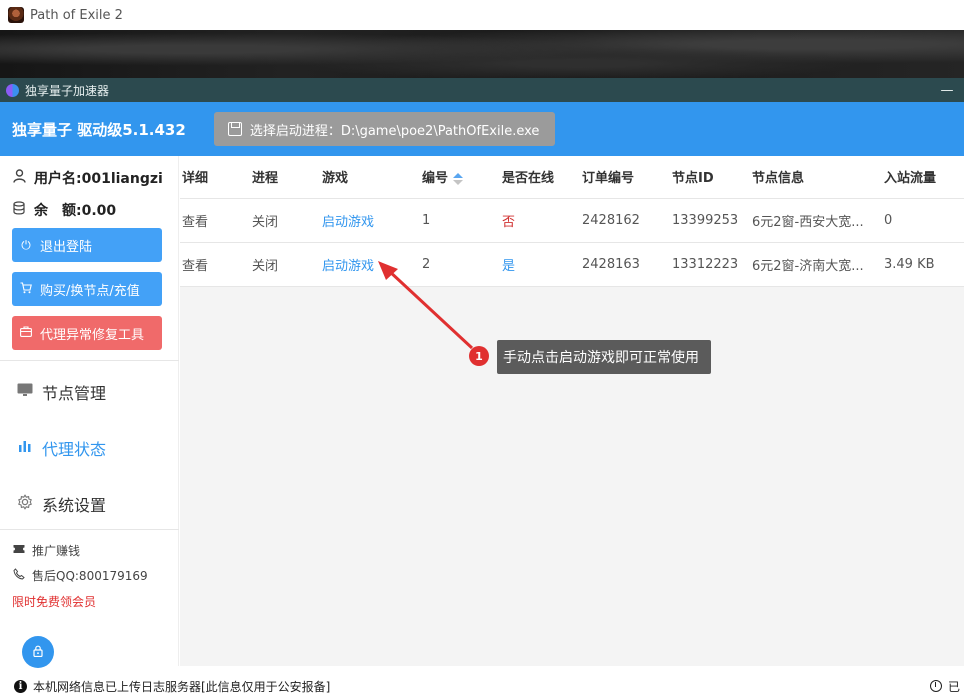 The height and width of the screenshot is (698, 964). I want to click on cart-icon, so click(26, 289).